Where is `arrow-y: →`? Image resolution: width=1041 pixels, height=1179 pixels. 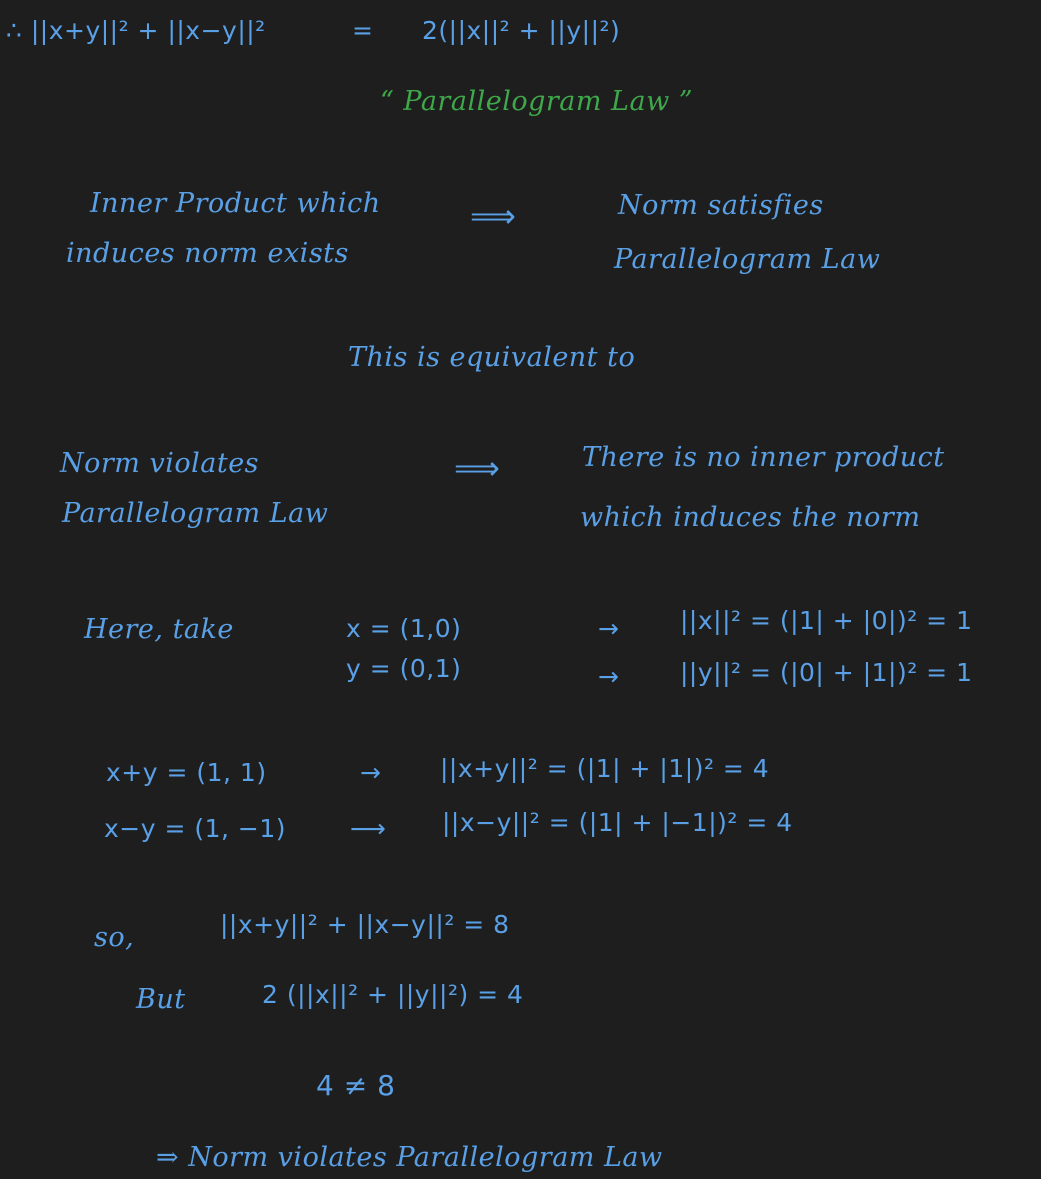
arrow-y: → is located at coordinates (609, 676).